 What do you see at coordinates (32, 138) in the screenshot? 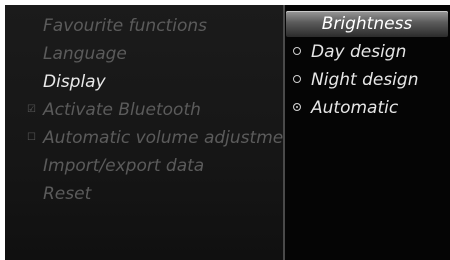
I see `checkbox-unchecked-icon: ☐` at bounding box center [32, 138].